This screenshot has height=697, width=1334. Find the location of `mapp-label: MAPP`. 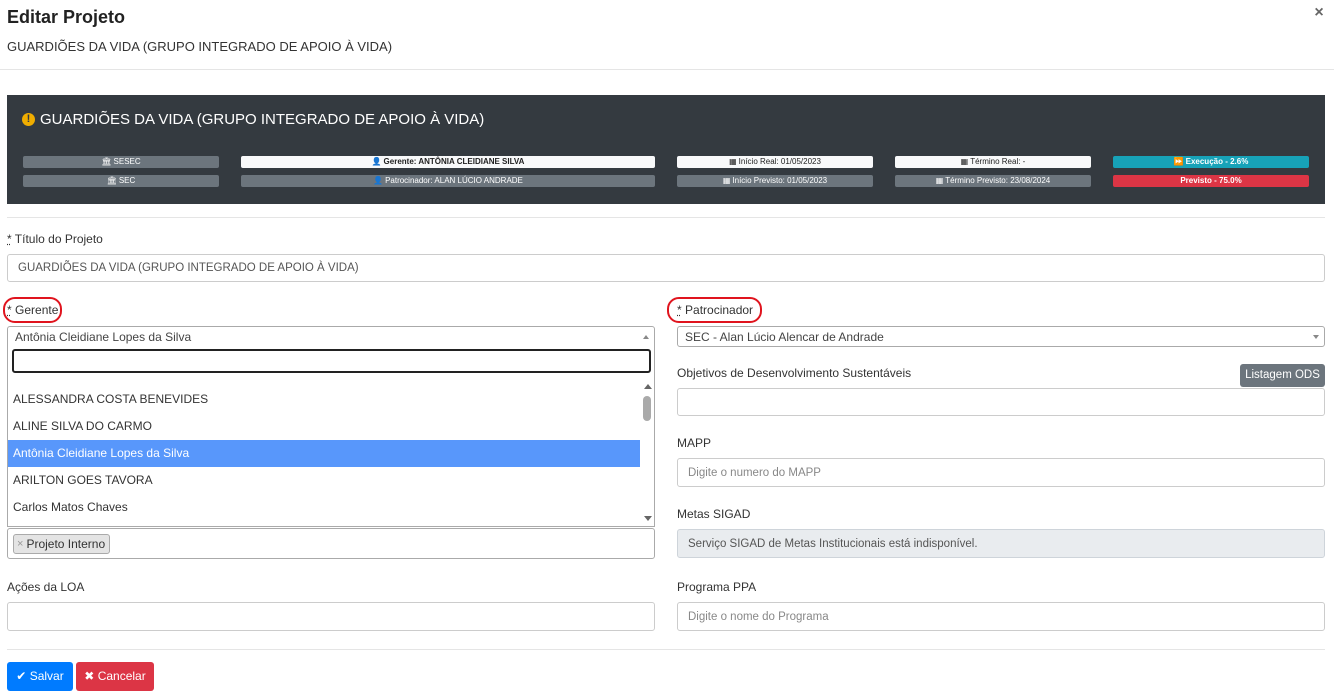

mapp-label: MAPP is located at coordinates (694, 443).